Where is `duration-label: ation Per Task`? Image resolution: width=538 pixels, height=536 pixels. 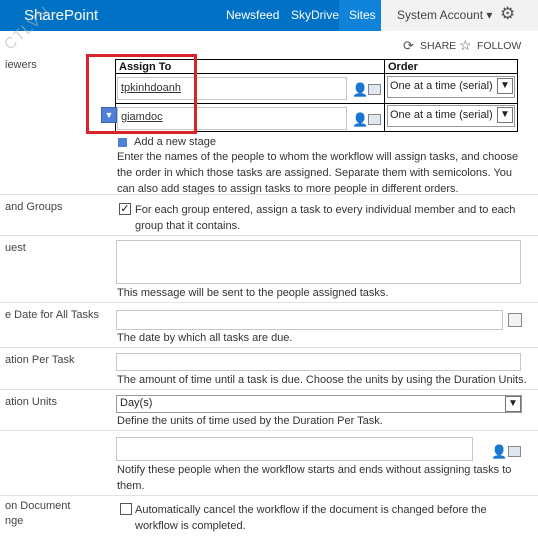 duration-label: ation Per Task is located at coordinates (40, 360).